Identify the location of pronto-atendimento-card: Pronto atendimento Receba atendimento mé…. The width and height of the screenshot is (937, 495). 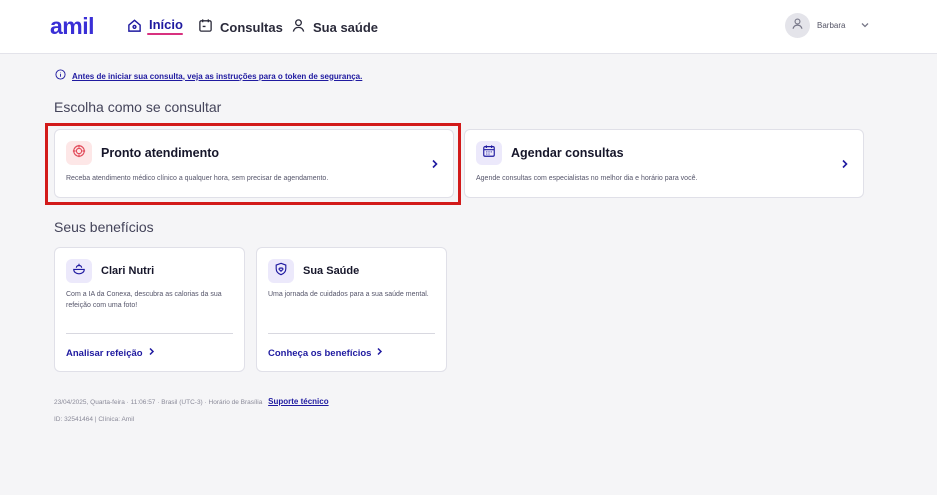
(254, 163).